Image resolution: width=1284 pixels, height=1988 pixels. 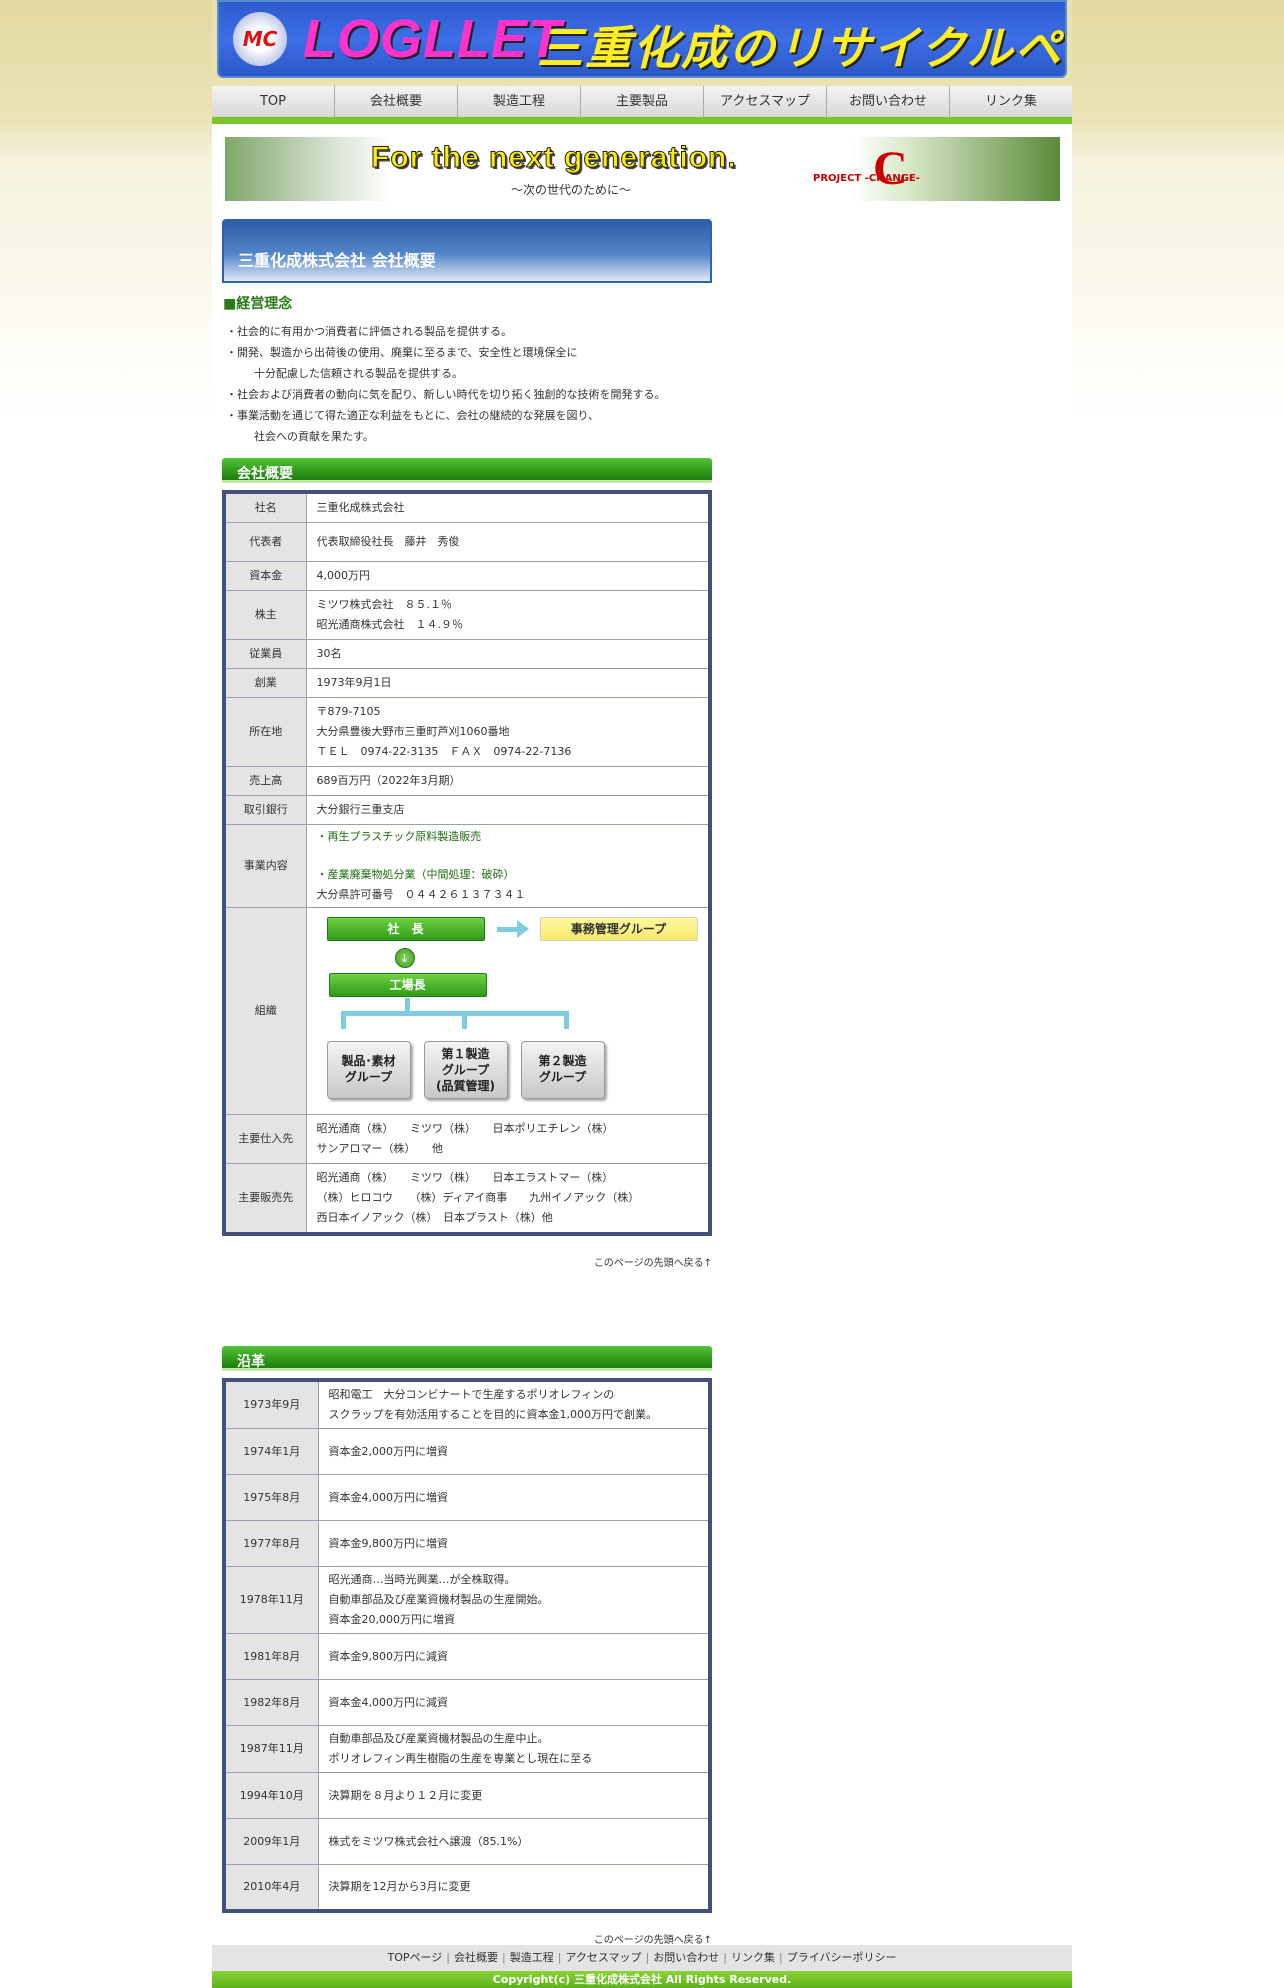 I want to click on row-value: 三重化成株式会社, so click(x=508, y=507).